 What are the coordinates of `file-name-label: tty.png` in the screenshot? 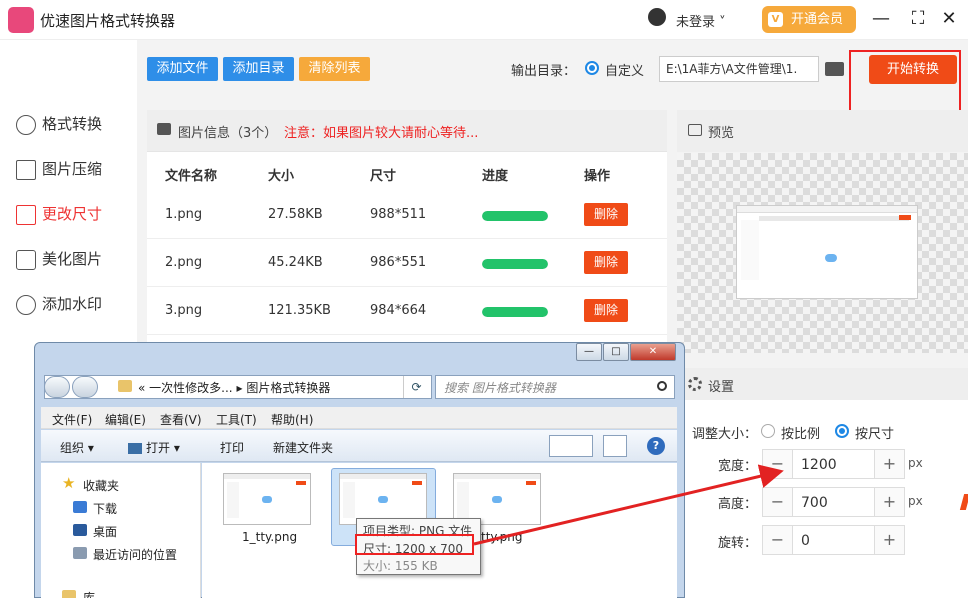 It's located at (501, 537).